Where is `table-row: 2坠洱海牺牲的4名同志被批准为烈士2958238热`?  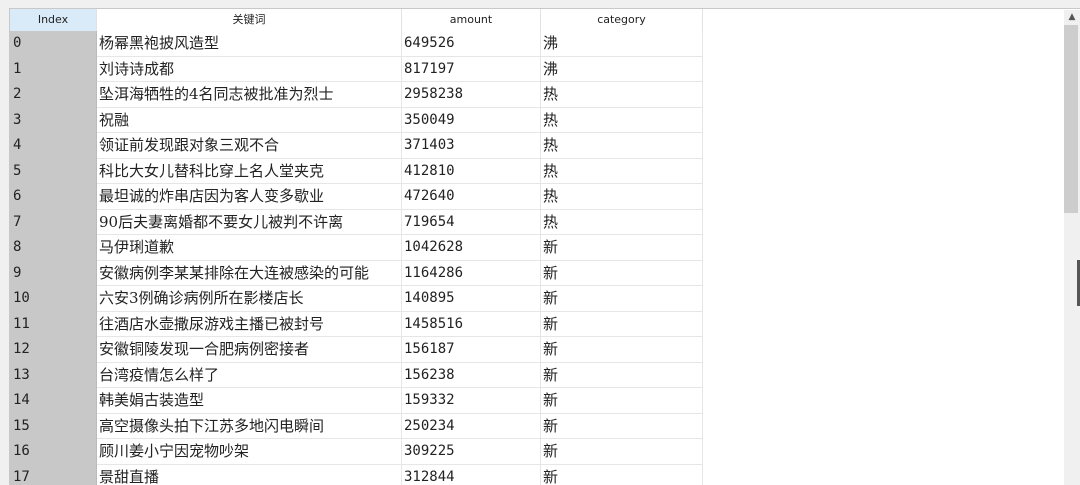 table-row: 2坠洱海牺牲的4名同志被批准为烈士2958238热 is located at coordinates (356, 95).